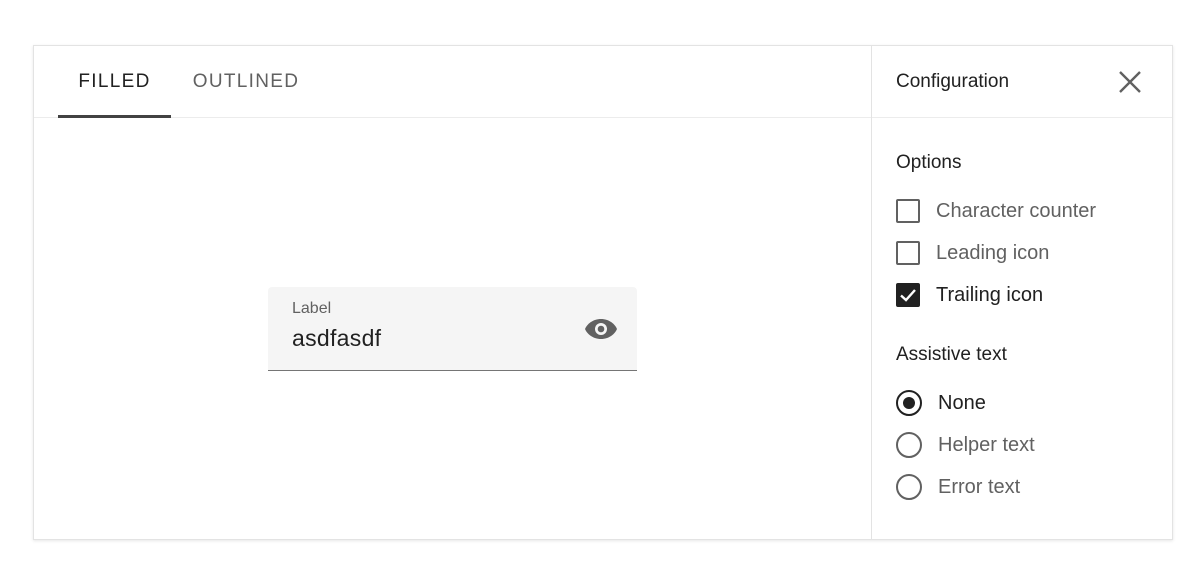 This screenshot has width=1199, height=566. I want to click on option-character-counter: Character counter, so click(996, 211).